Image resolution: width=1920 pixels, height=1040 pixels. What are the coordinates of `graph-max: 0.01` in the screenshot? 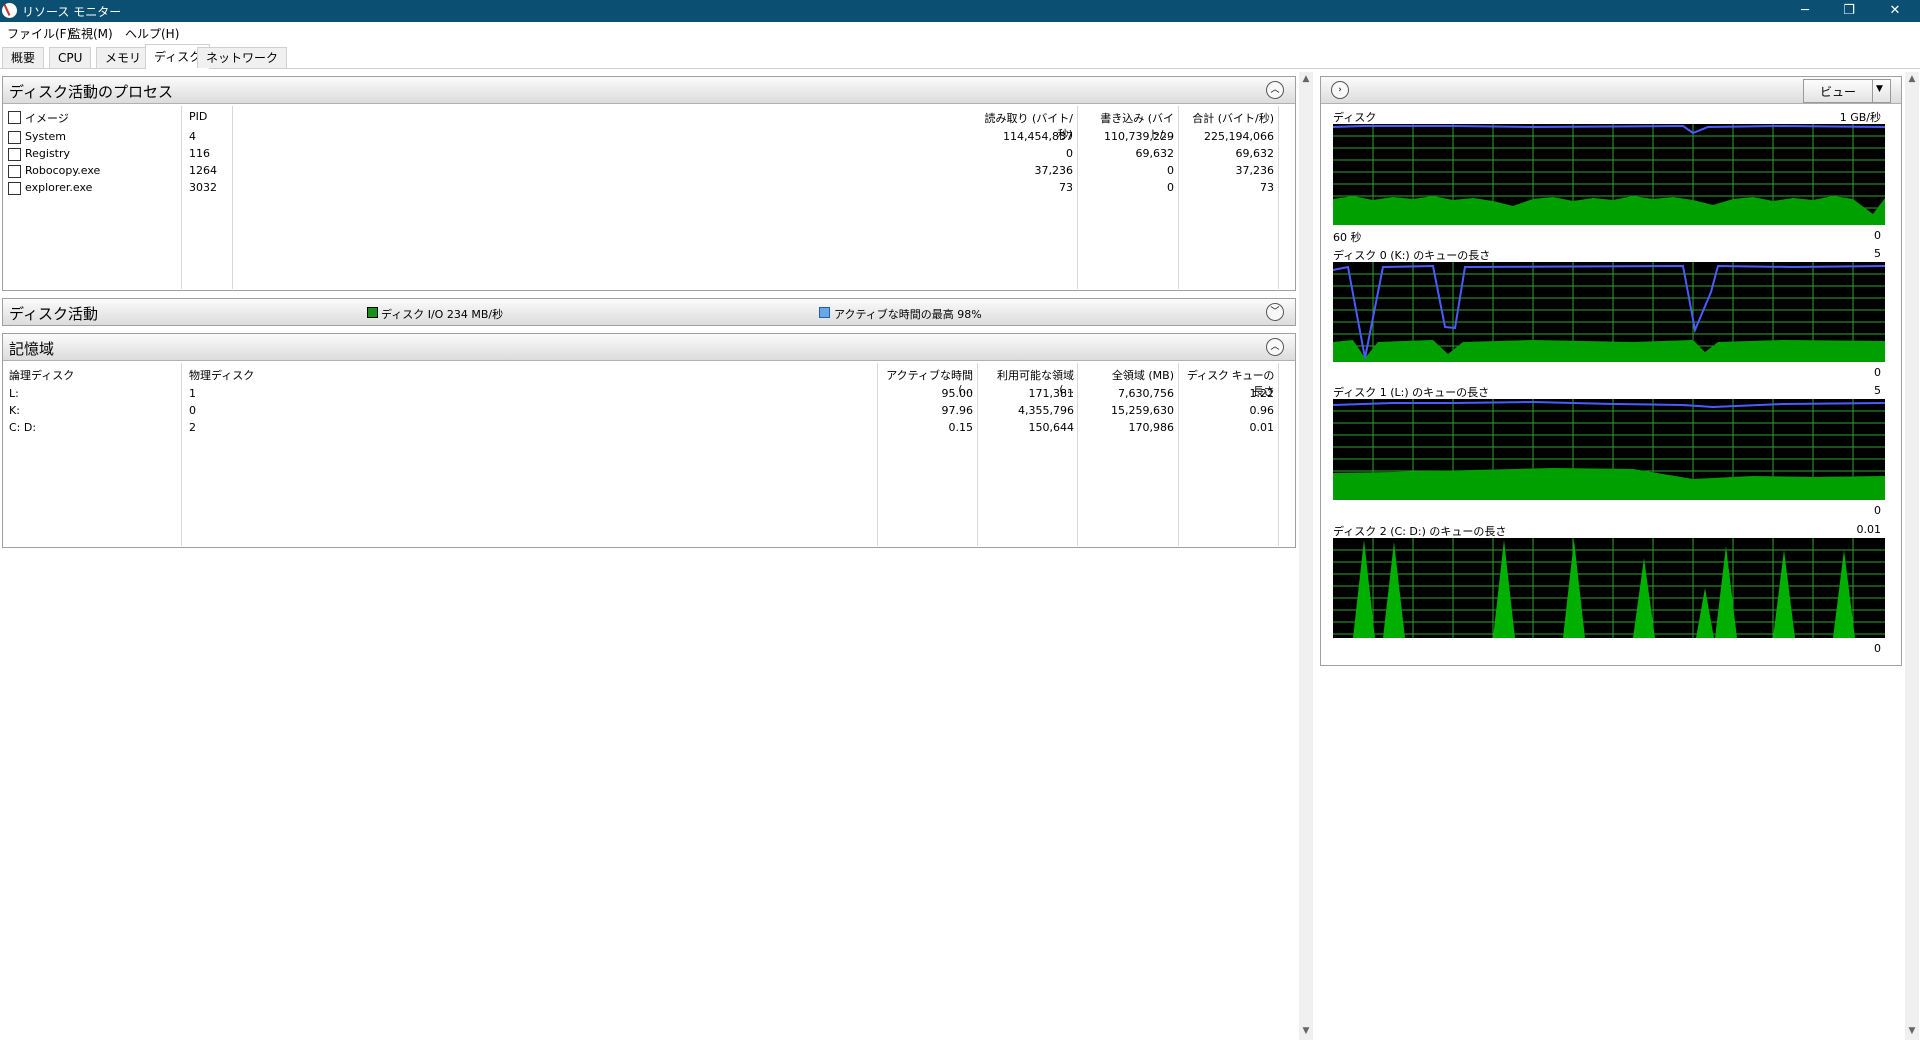 It's located at (1869, 529).